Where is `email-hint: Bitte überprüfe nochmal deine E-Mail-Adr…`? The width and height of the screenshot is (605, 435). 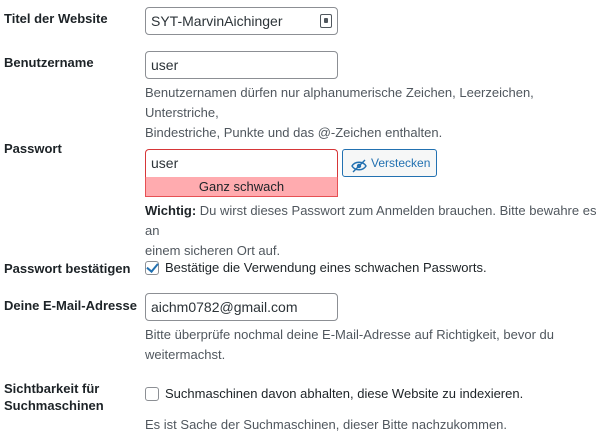
email-hint: Bitte überprüfe nochmal deine E-Mail-Adr… is located at coordinates (349, 345).